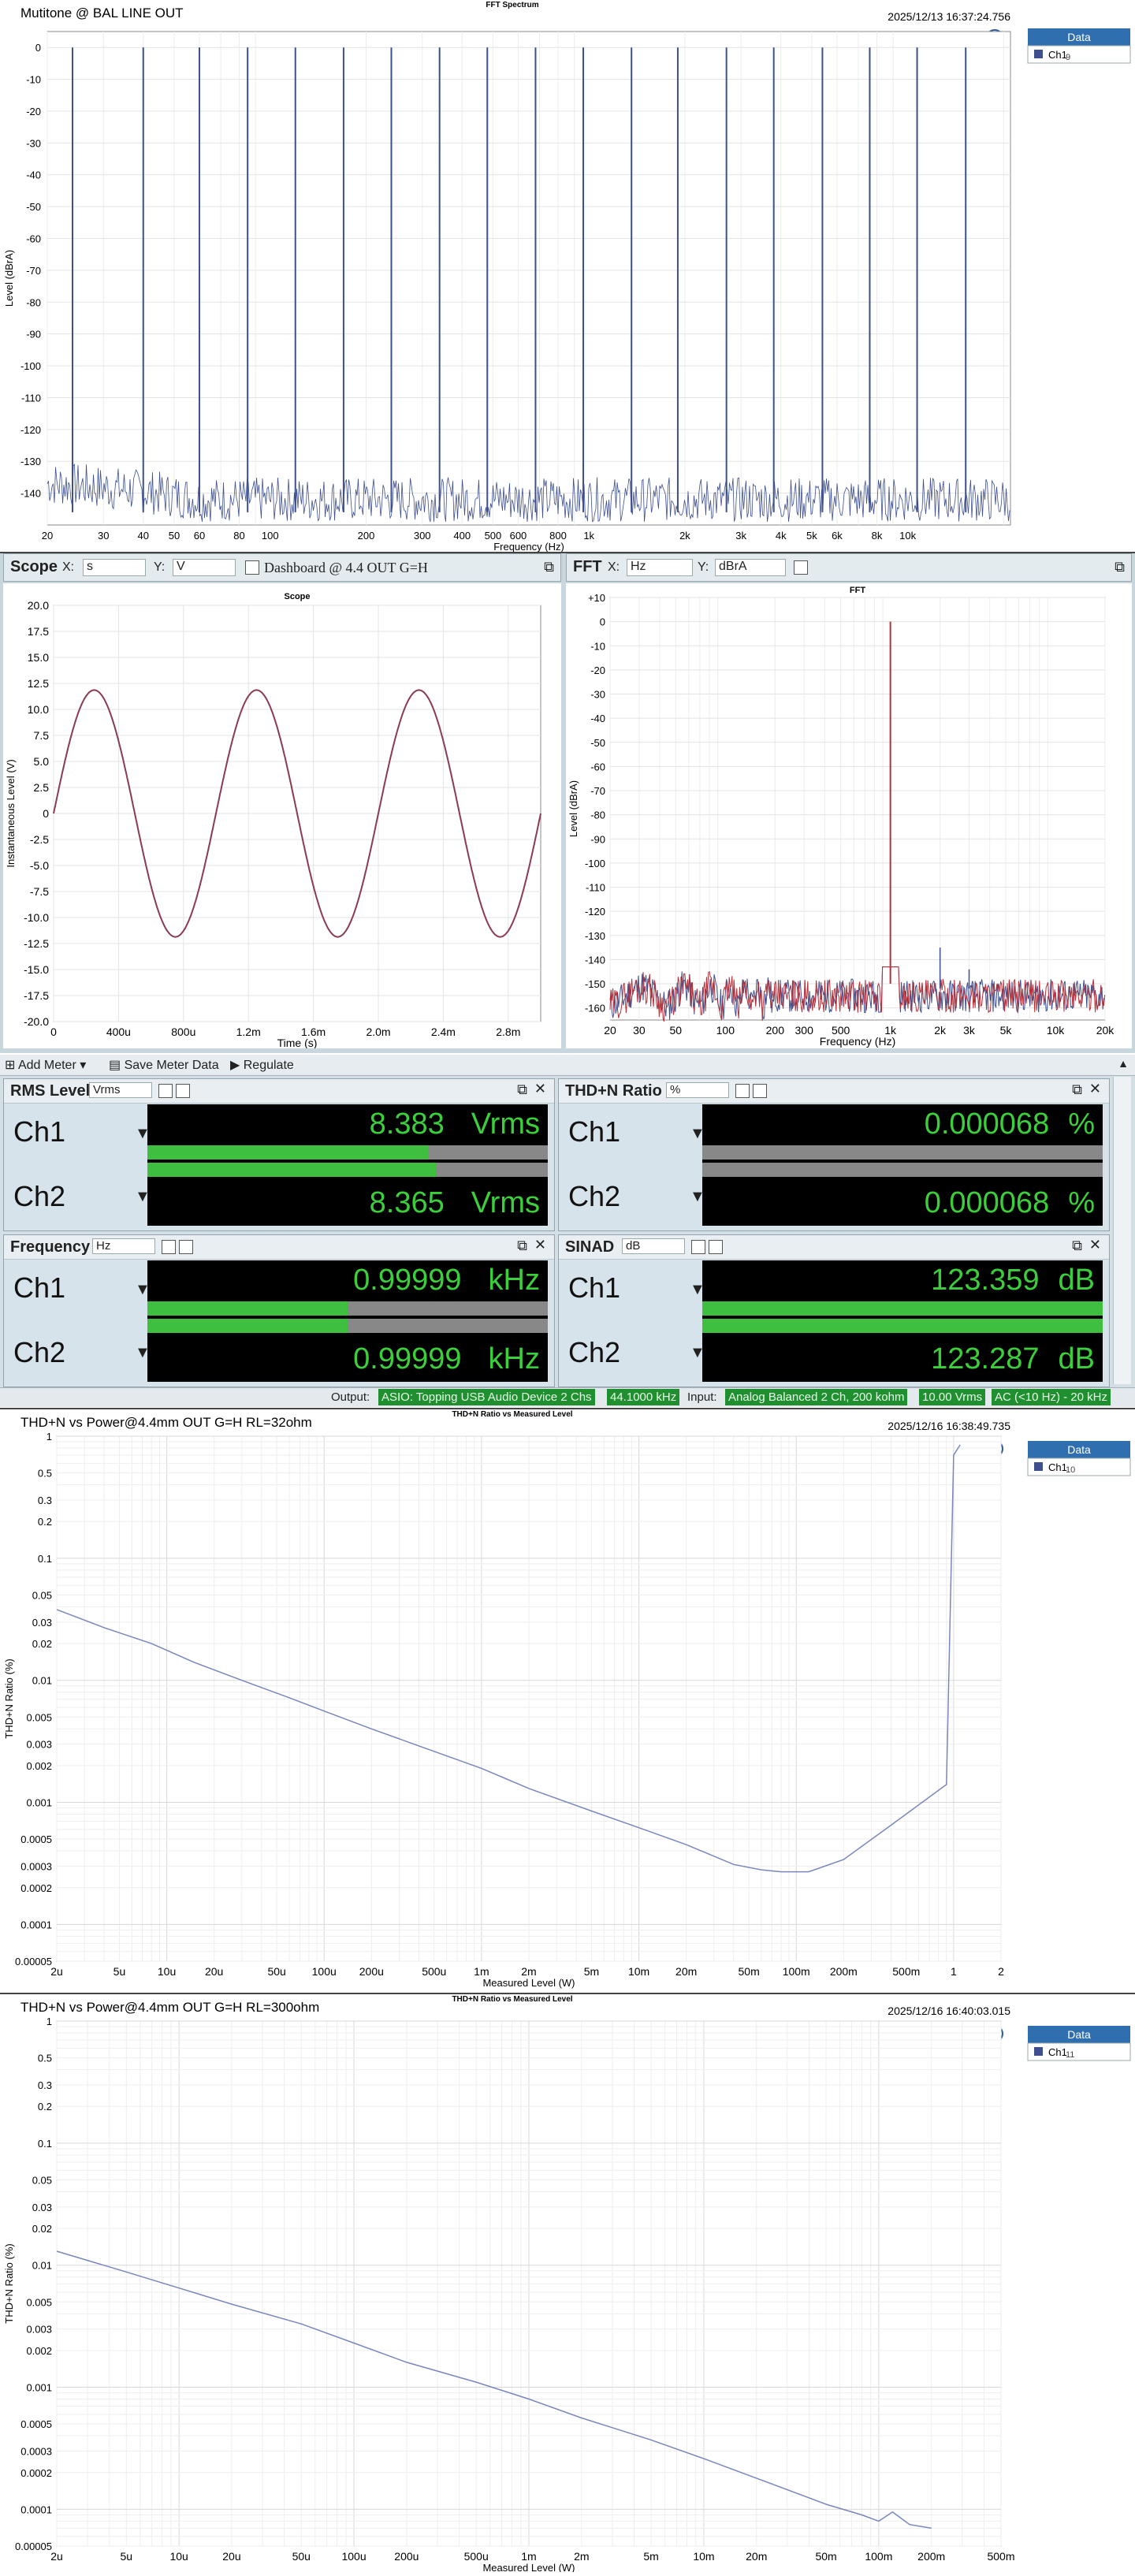 This screenshot has height=2576, width=1135. I want to click on graph-timestamp: 2025/12/16 16:38:49.735, so click(949, 1426).